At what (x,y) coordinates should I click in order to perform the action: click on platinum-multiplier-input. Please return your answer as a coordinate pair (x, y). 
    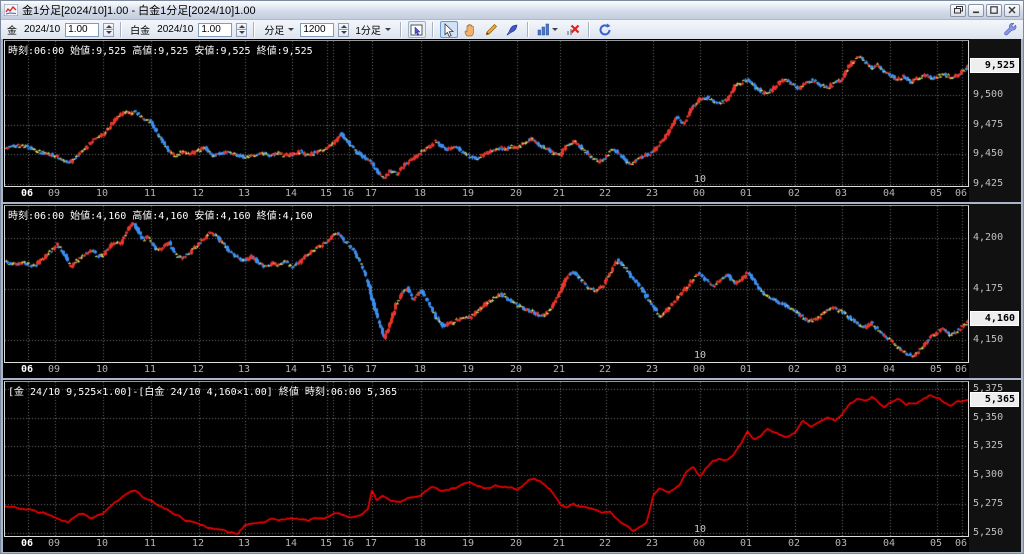
    Looking at the image, I should click on (215, 29).